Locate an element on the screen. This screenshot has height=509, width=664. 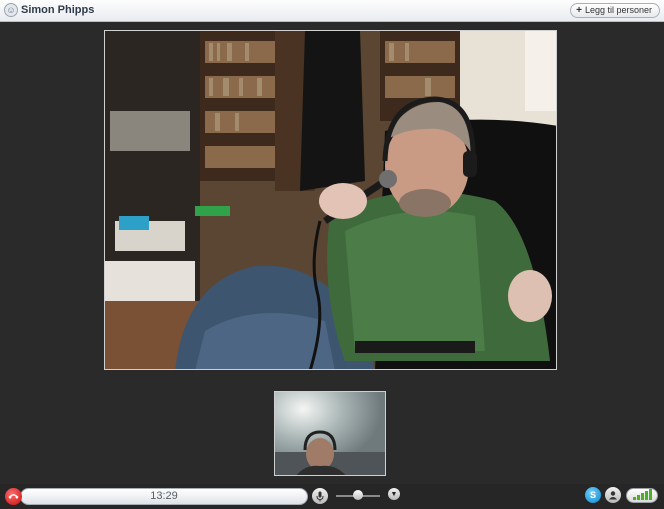
plus-icon: + is located at coordinates (579, 10).